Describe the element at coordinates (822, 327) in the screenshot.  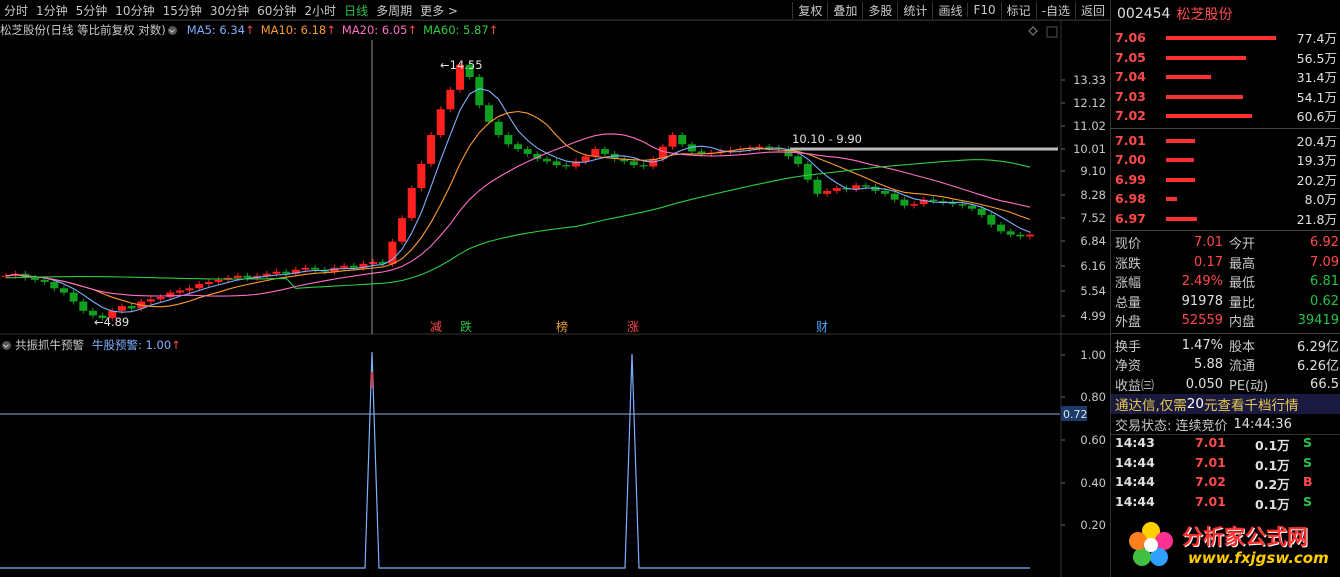
I see `event-tag: 财` at that location.